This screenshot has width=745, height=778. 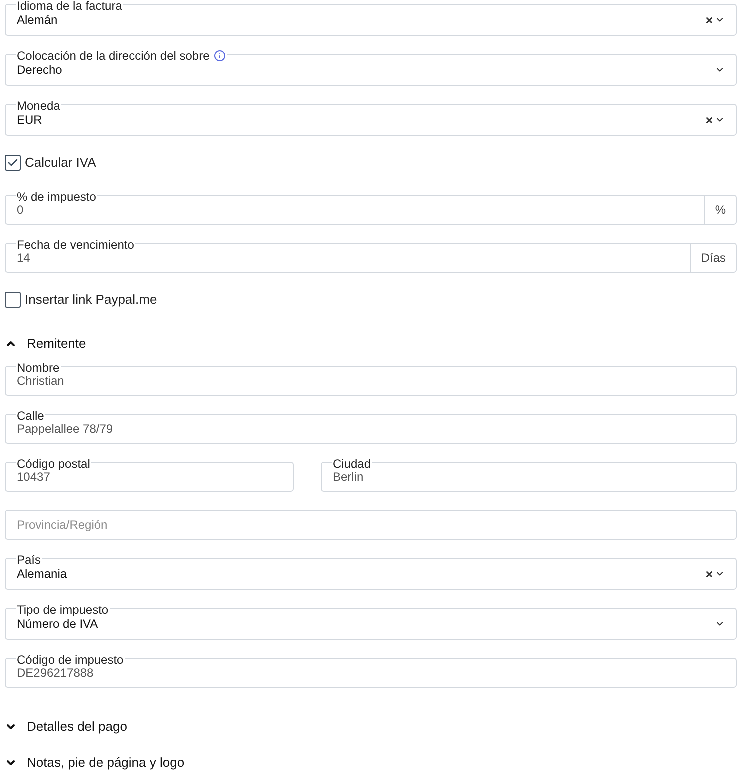 What do you see at coordinates (720, 210) in the screenshot?
I see `unit-addon: %` at bounding box center [720, 210].